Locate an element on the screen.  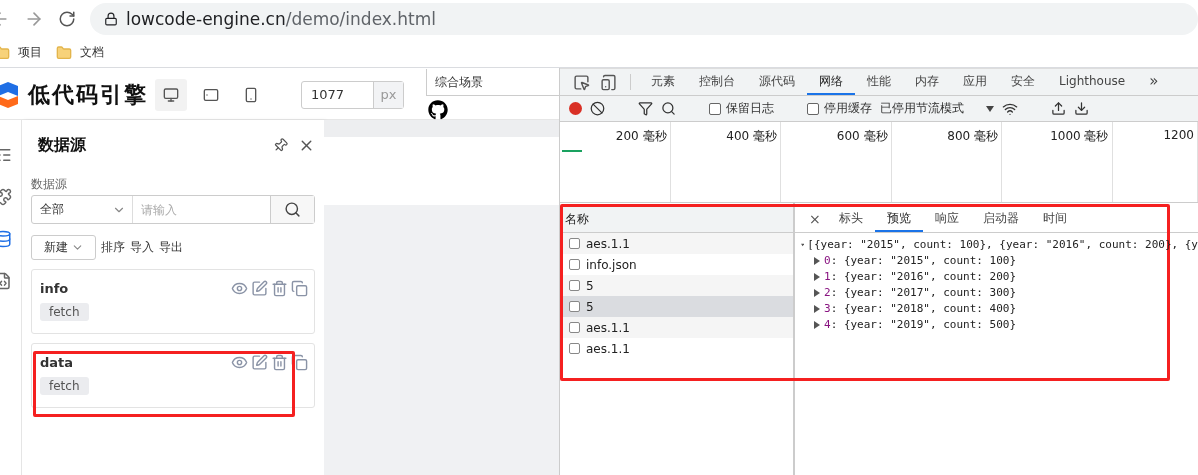
time-tick: 400 毫秒 is located at coordinates (751, 136).